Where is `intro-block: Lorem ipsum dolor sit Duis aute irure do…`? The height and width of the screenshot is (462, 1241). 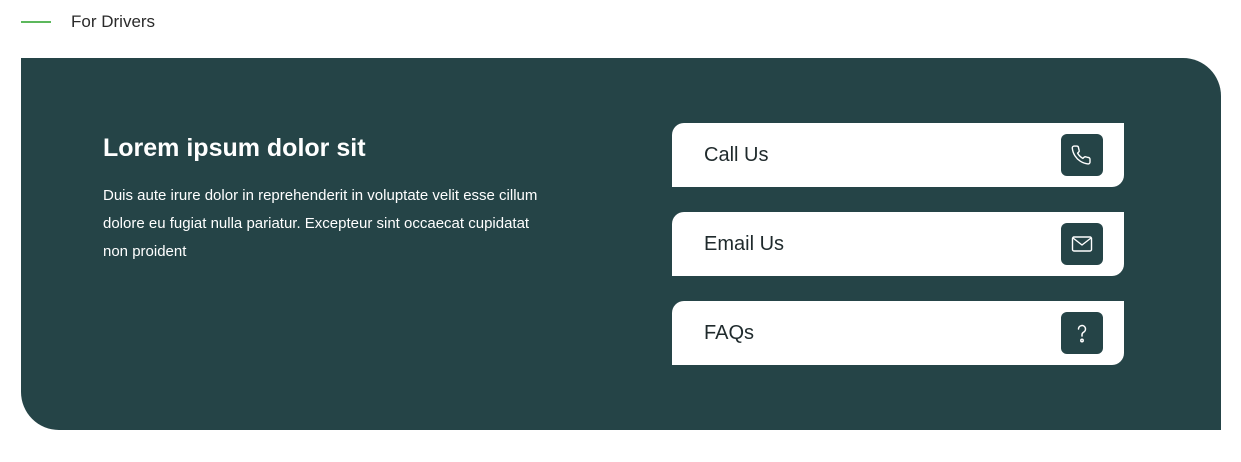
intro-block: Lorem ipsum dolor sit Duis aute irure do… is located at coordinates (328, 199).